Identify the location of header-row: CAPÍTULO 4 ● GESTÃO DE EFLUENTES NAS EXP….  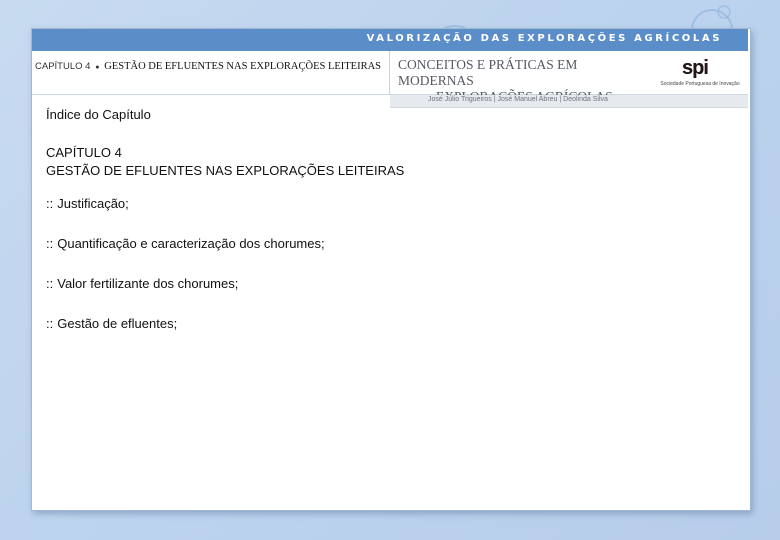
(390, 77).